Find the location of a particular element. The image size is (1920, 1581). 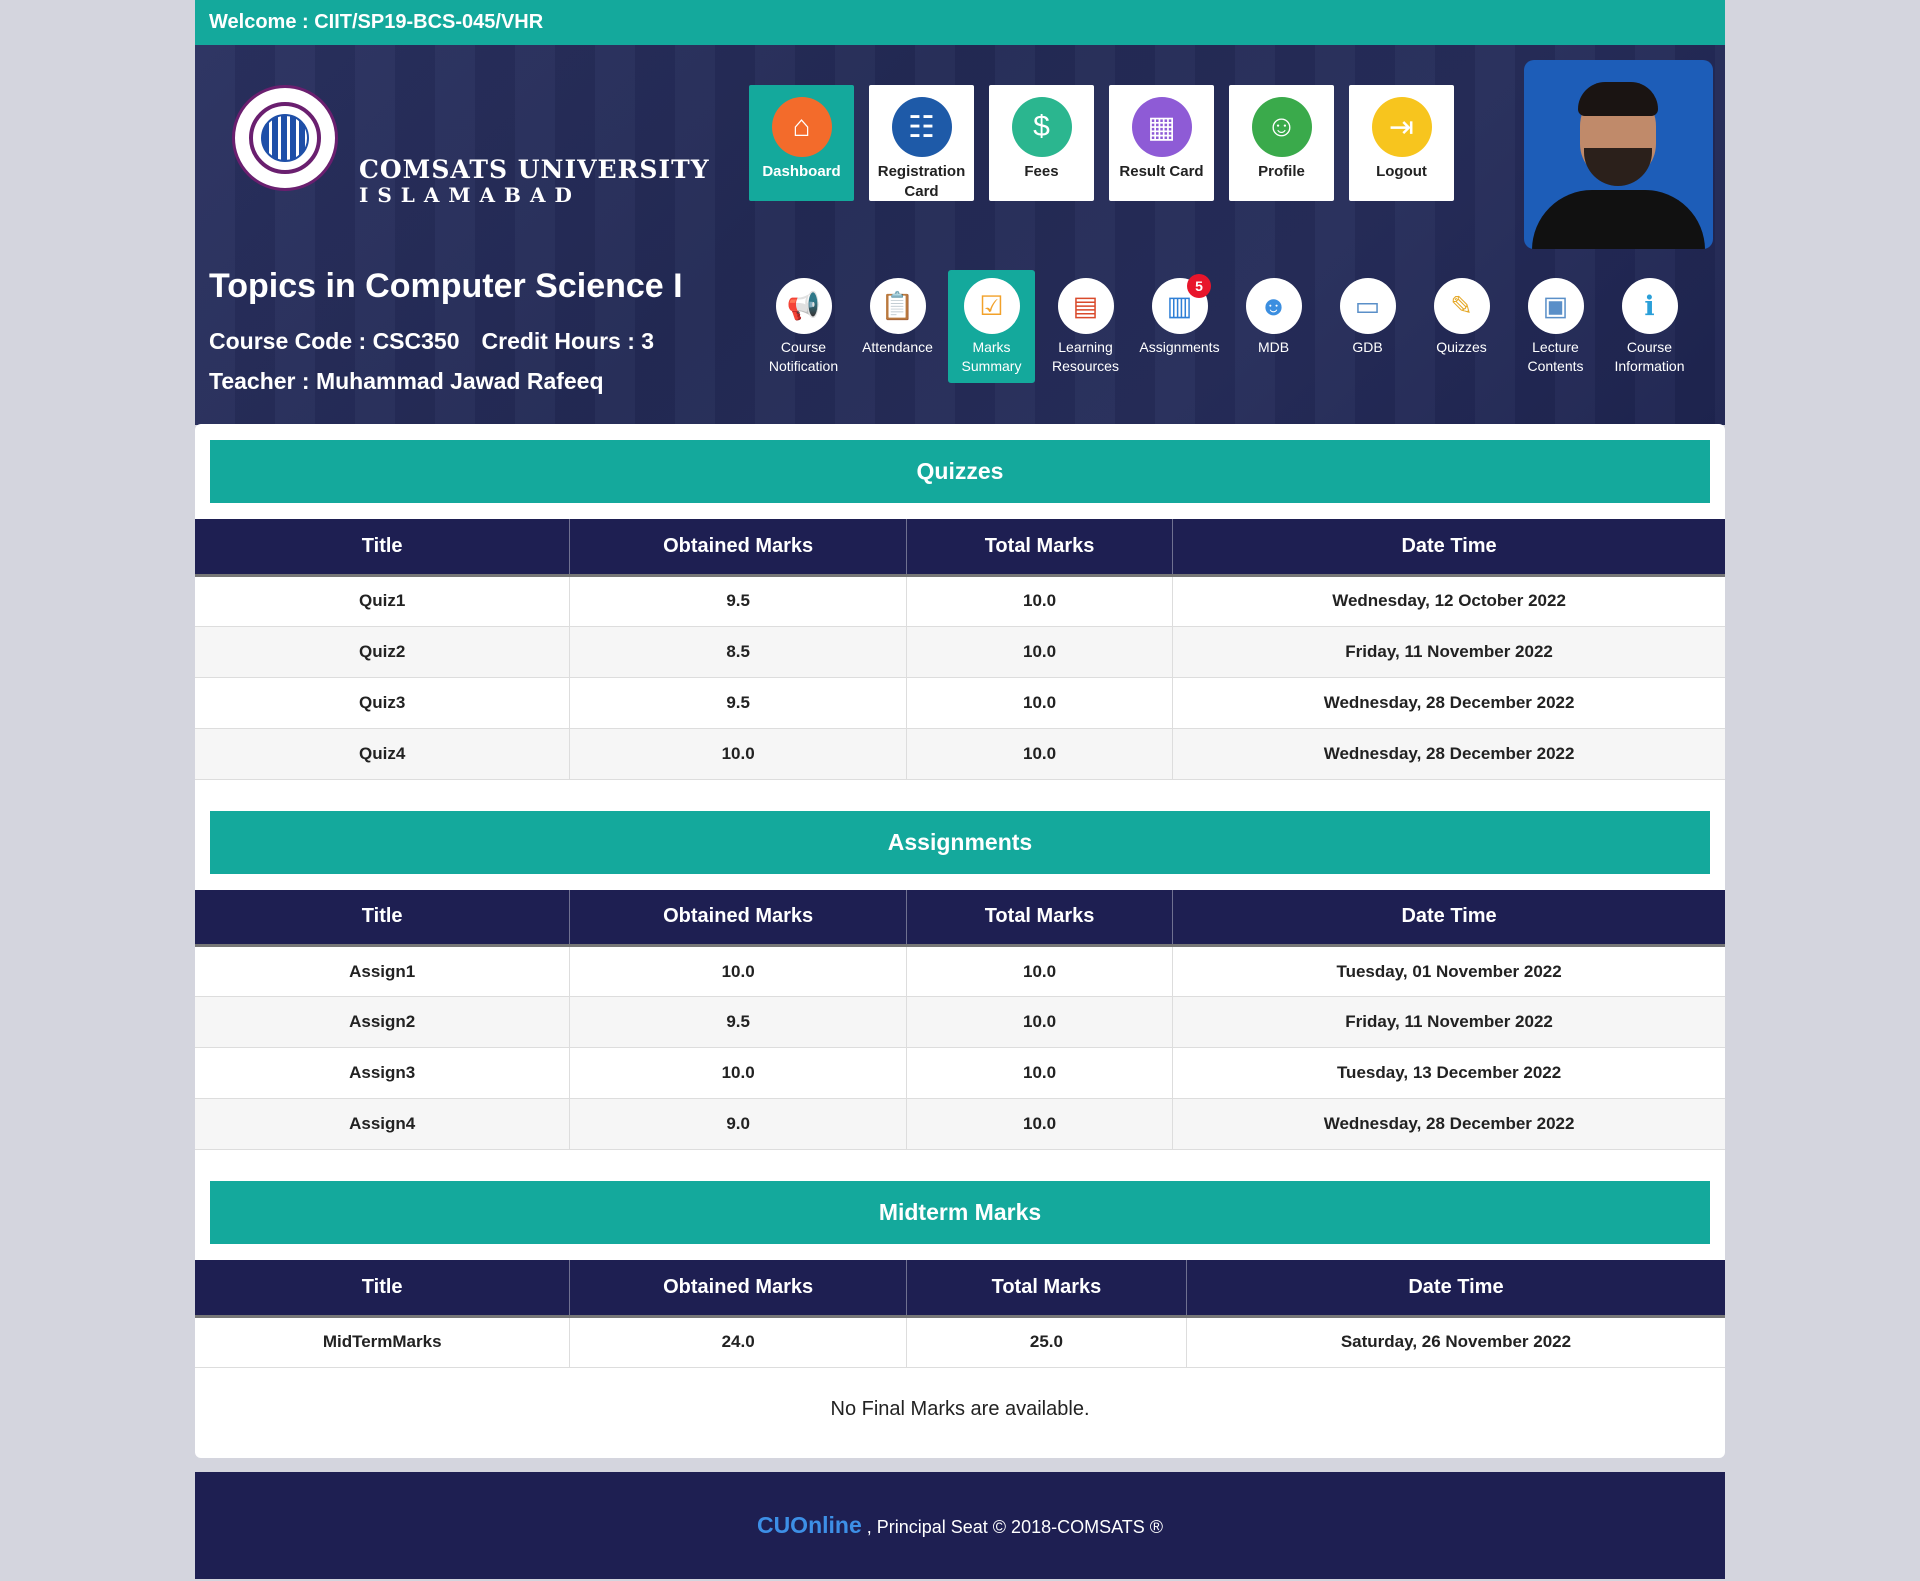

course-nav-label: MDB is located at coordinates (1273, 347).